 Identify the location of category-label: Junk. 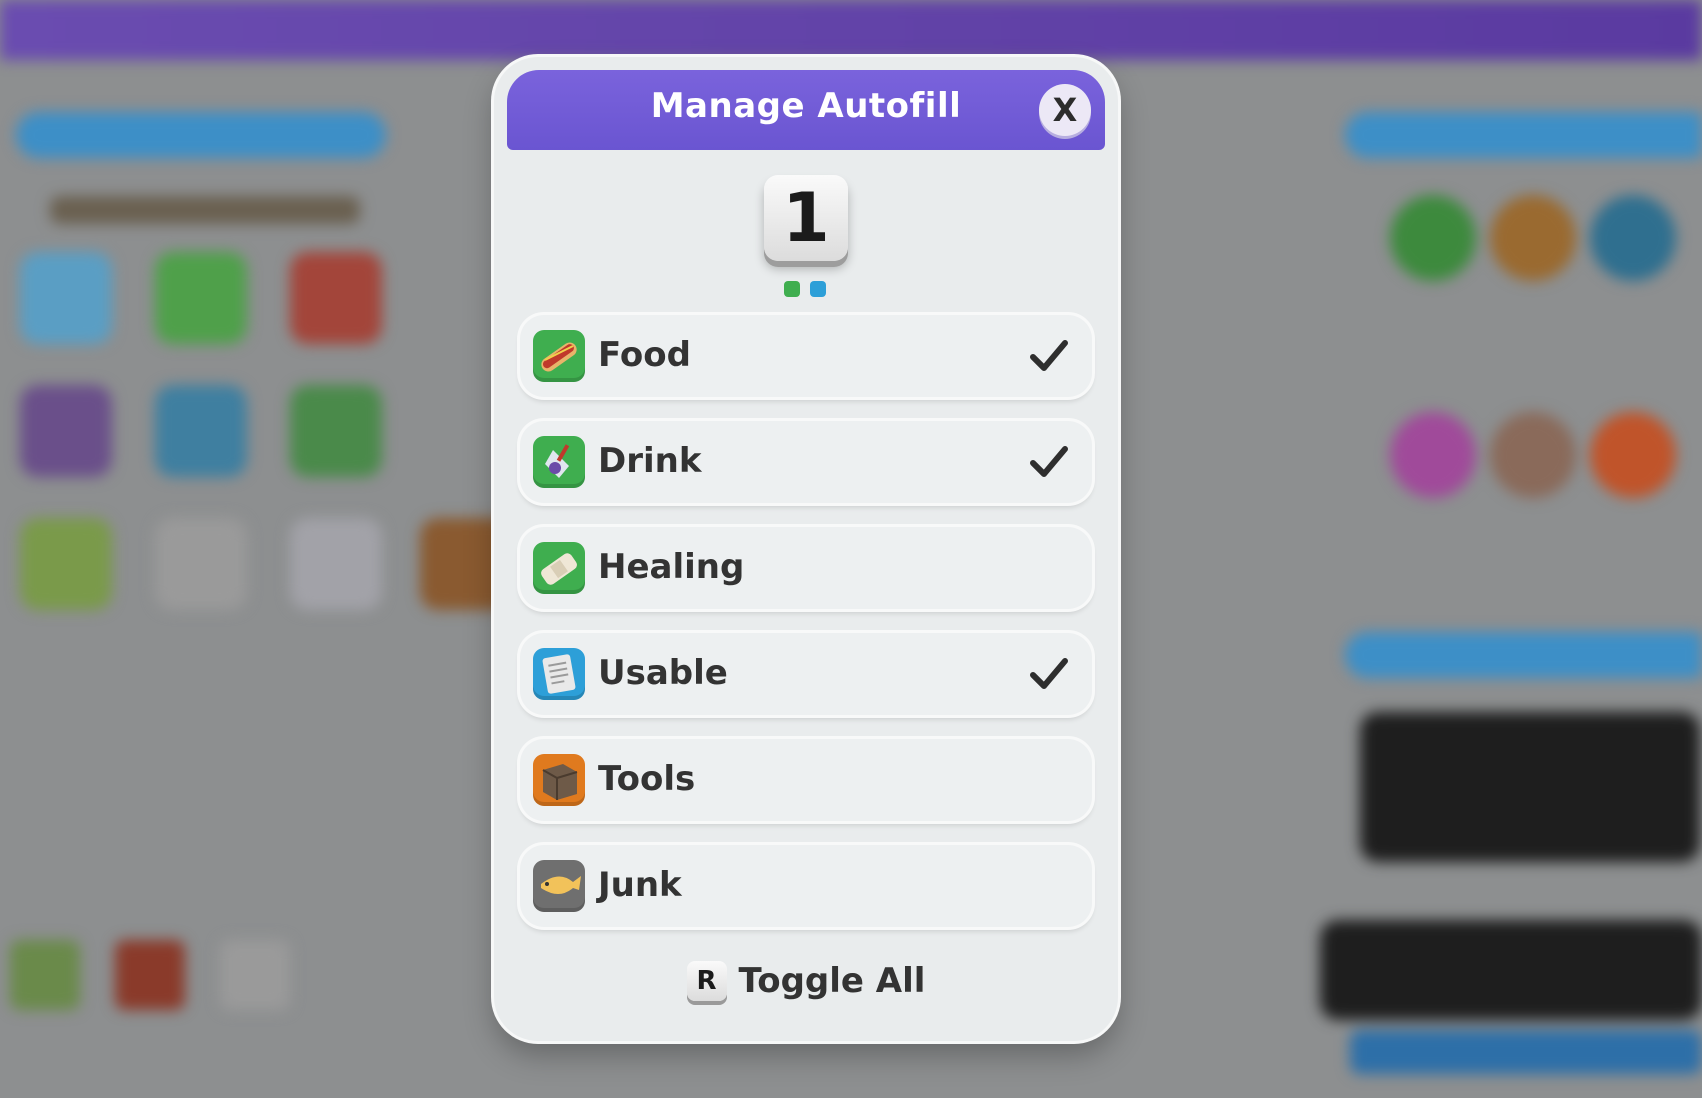
(640, 885).